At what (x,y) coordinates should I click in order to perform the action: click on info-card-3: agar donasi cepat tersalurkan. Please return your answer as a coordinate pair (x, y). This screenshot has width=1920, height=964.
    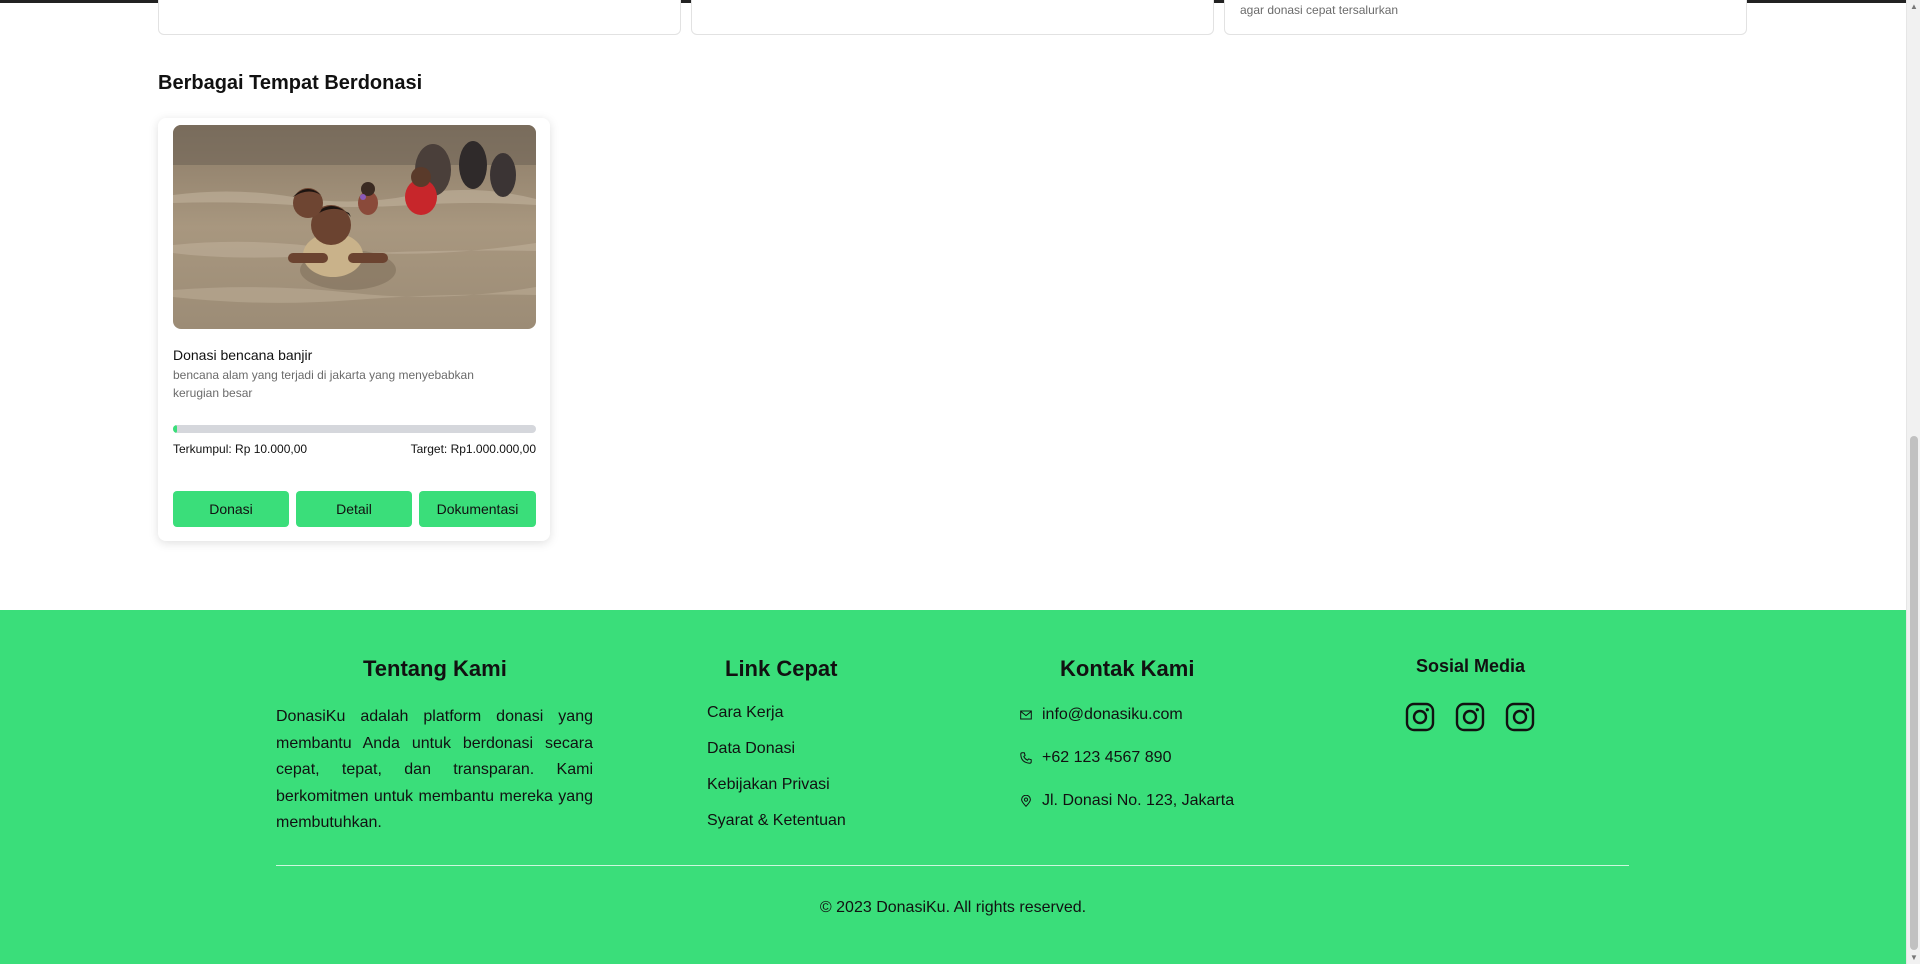
    Looking at the image, I should click on (1485, 17).